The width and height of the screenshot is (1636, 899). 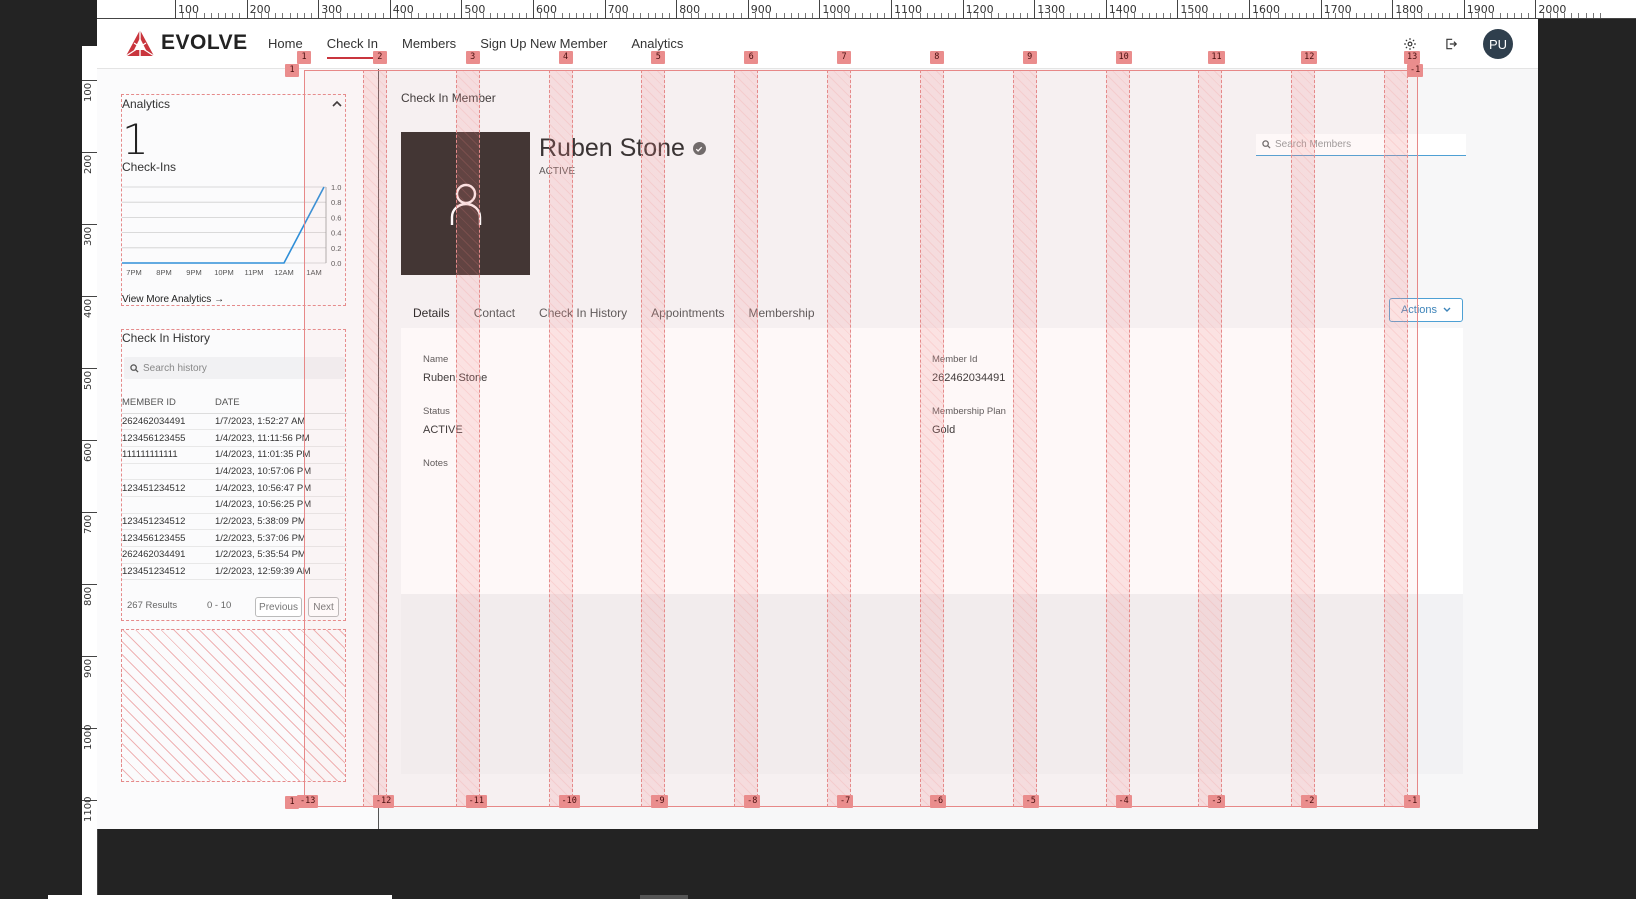 I want to click on chevron-up-icon, so click(x=337, y=104).